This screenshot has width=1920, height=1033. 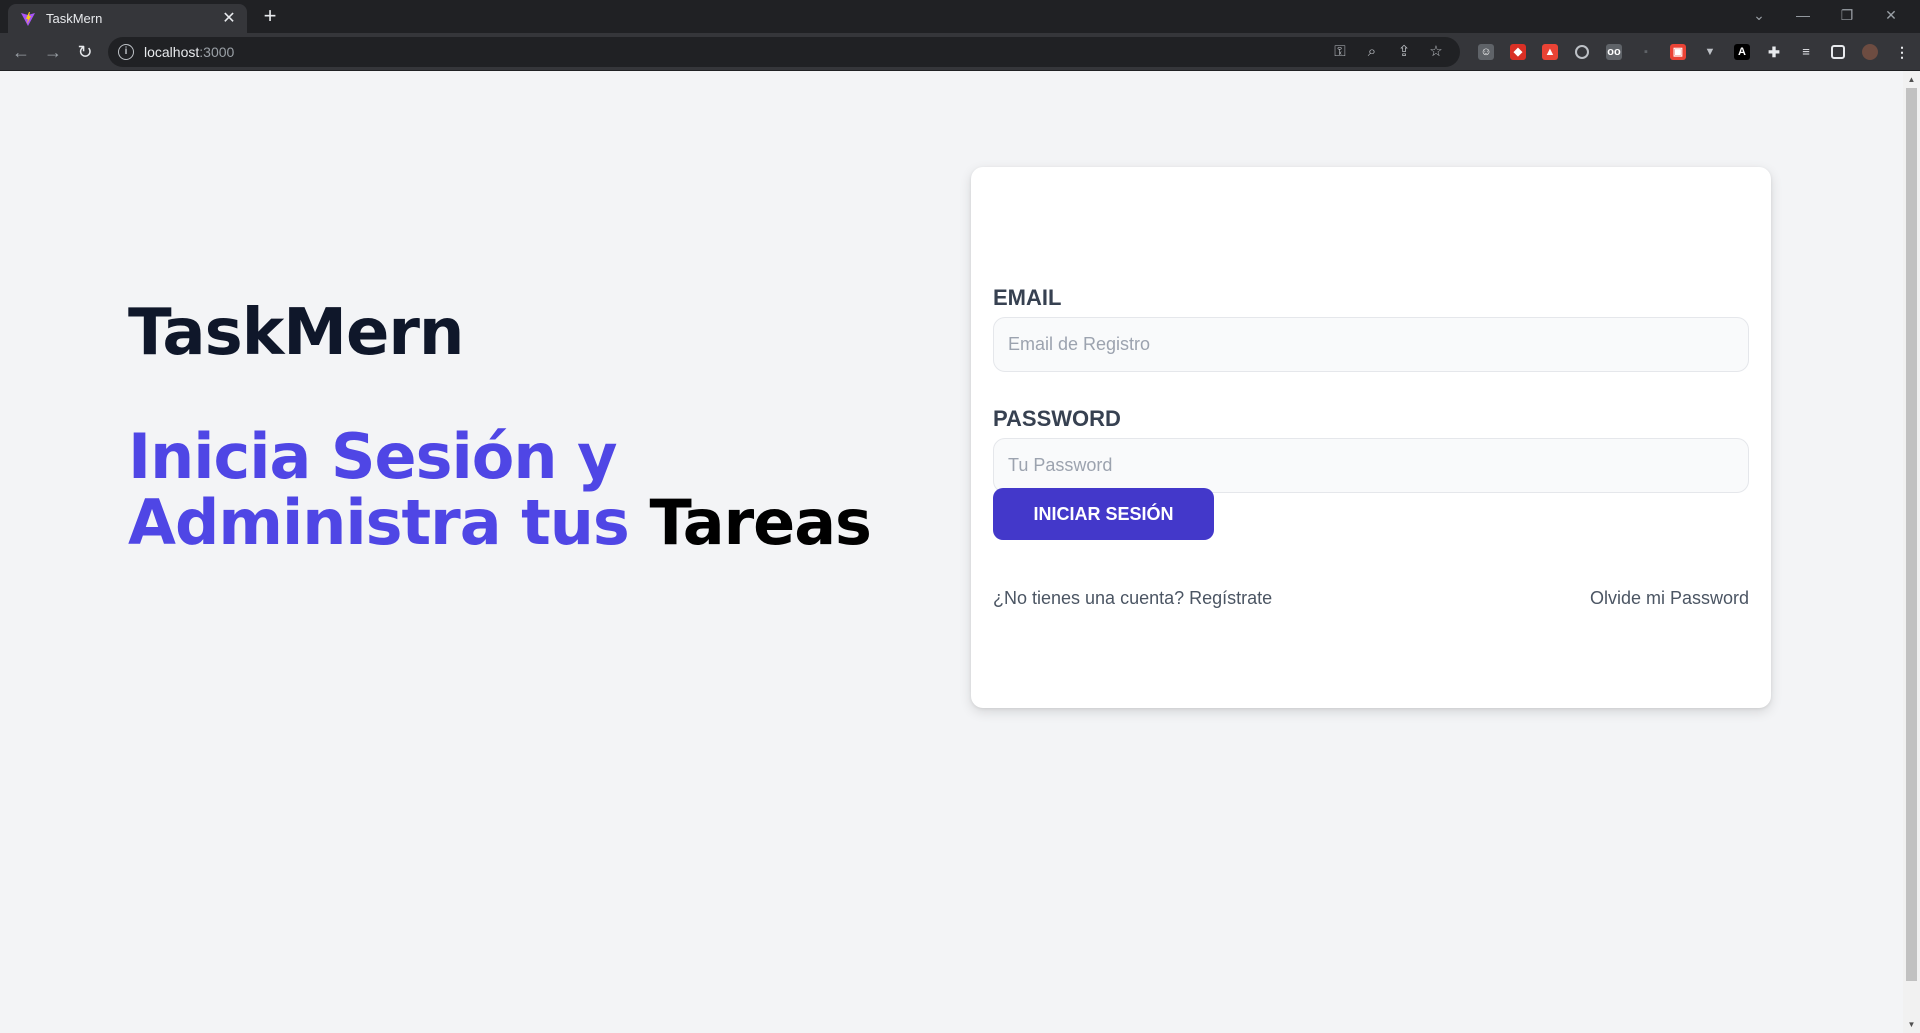 What do you see at coordinates (1436, 52) in the screenshot?
I see `bookmark-star-icon: ☆` at bounding box center [1436, 52].